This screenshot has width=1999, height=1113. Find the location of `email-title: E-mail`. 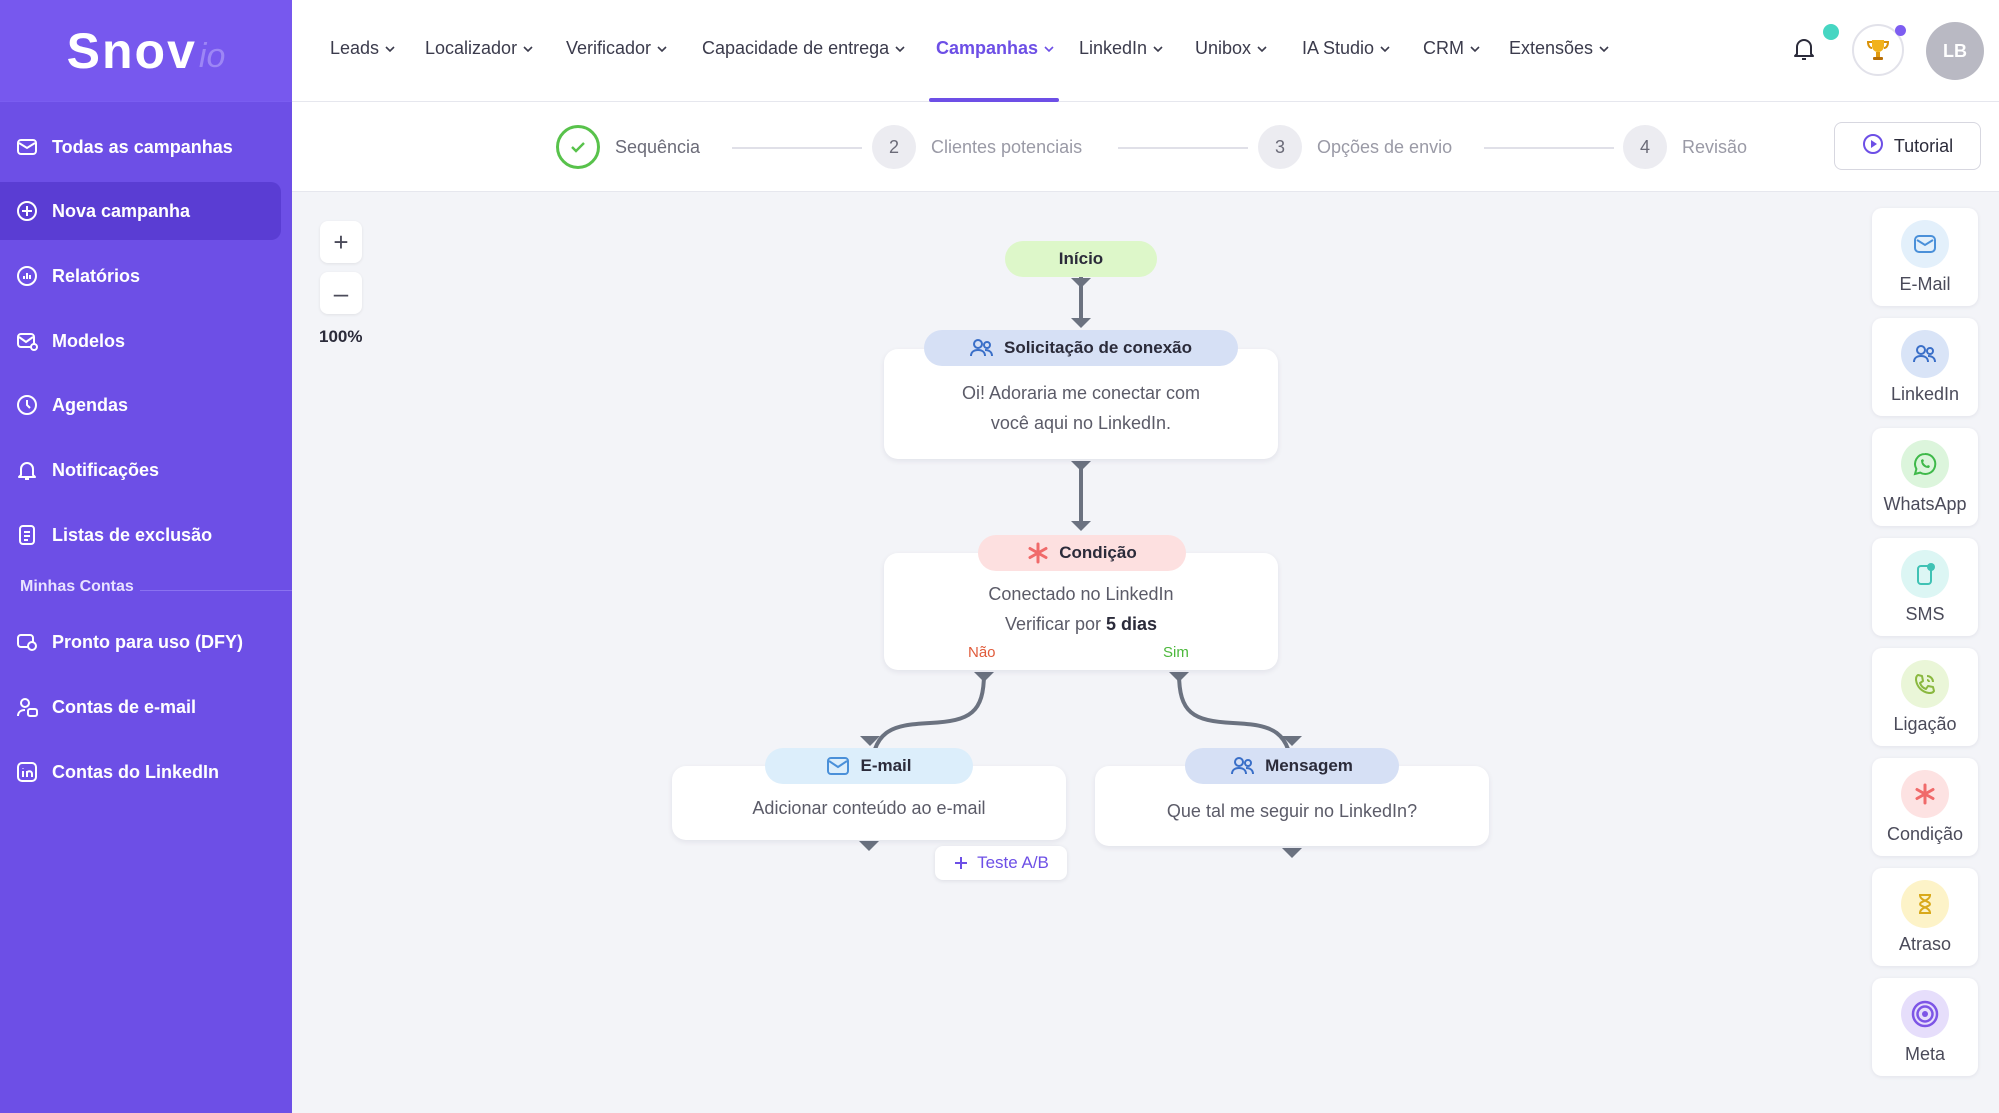

email-title: E-mail is located at coordinates (886, 765).